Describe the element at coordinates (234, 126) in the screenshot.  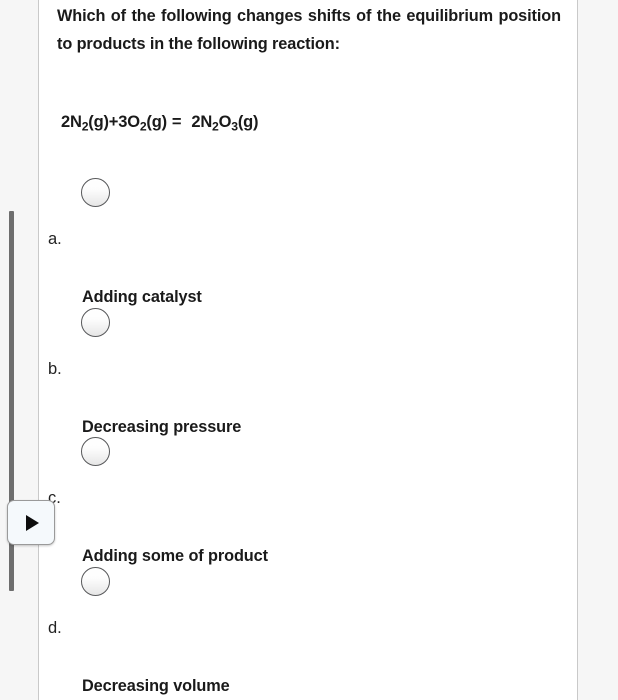
I see `equation-product-subscript-o: 3` at that location.